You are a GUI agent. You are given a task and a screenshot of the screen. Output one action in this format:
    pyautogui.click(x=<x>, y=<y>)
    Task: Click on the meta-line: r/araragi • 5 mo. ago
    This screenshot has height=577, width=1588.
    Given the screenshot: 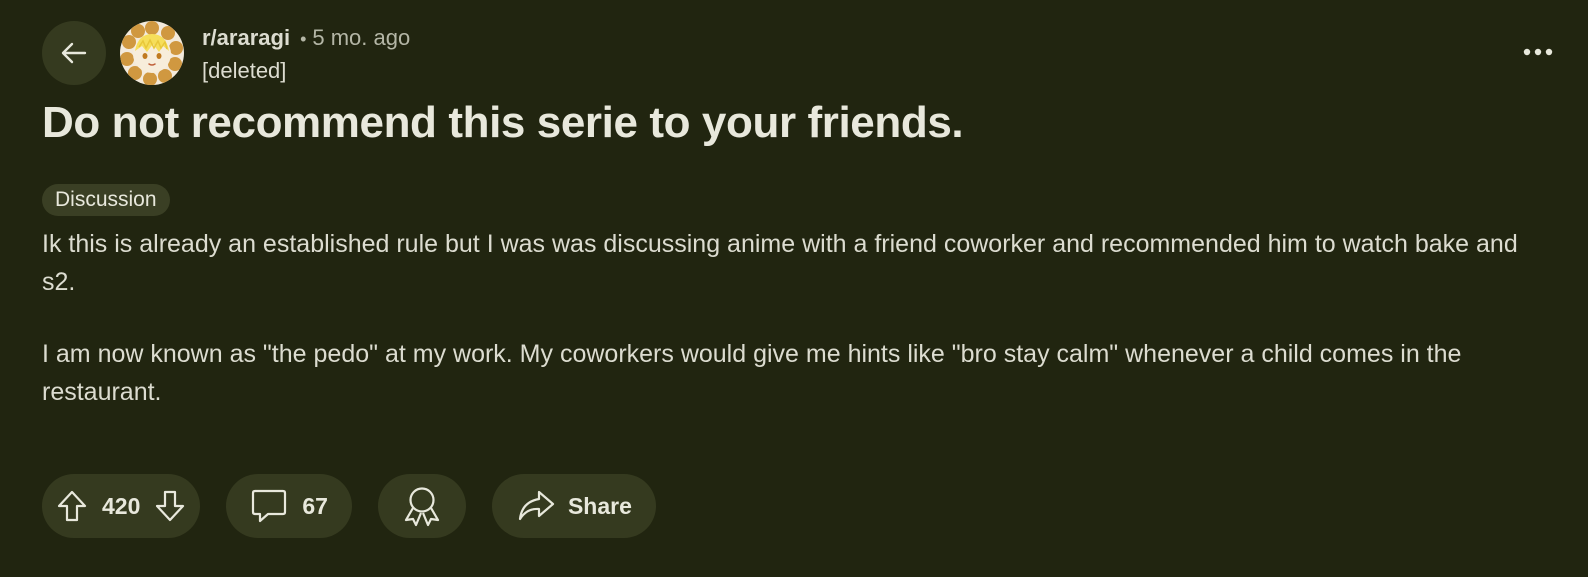 What is the action you would take?
    pyautogui.click(x=306, y=38)
    